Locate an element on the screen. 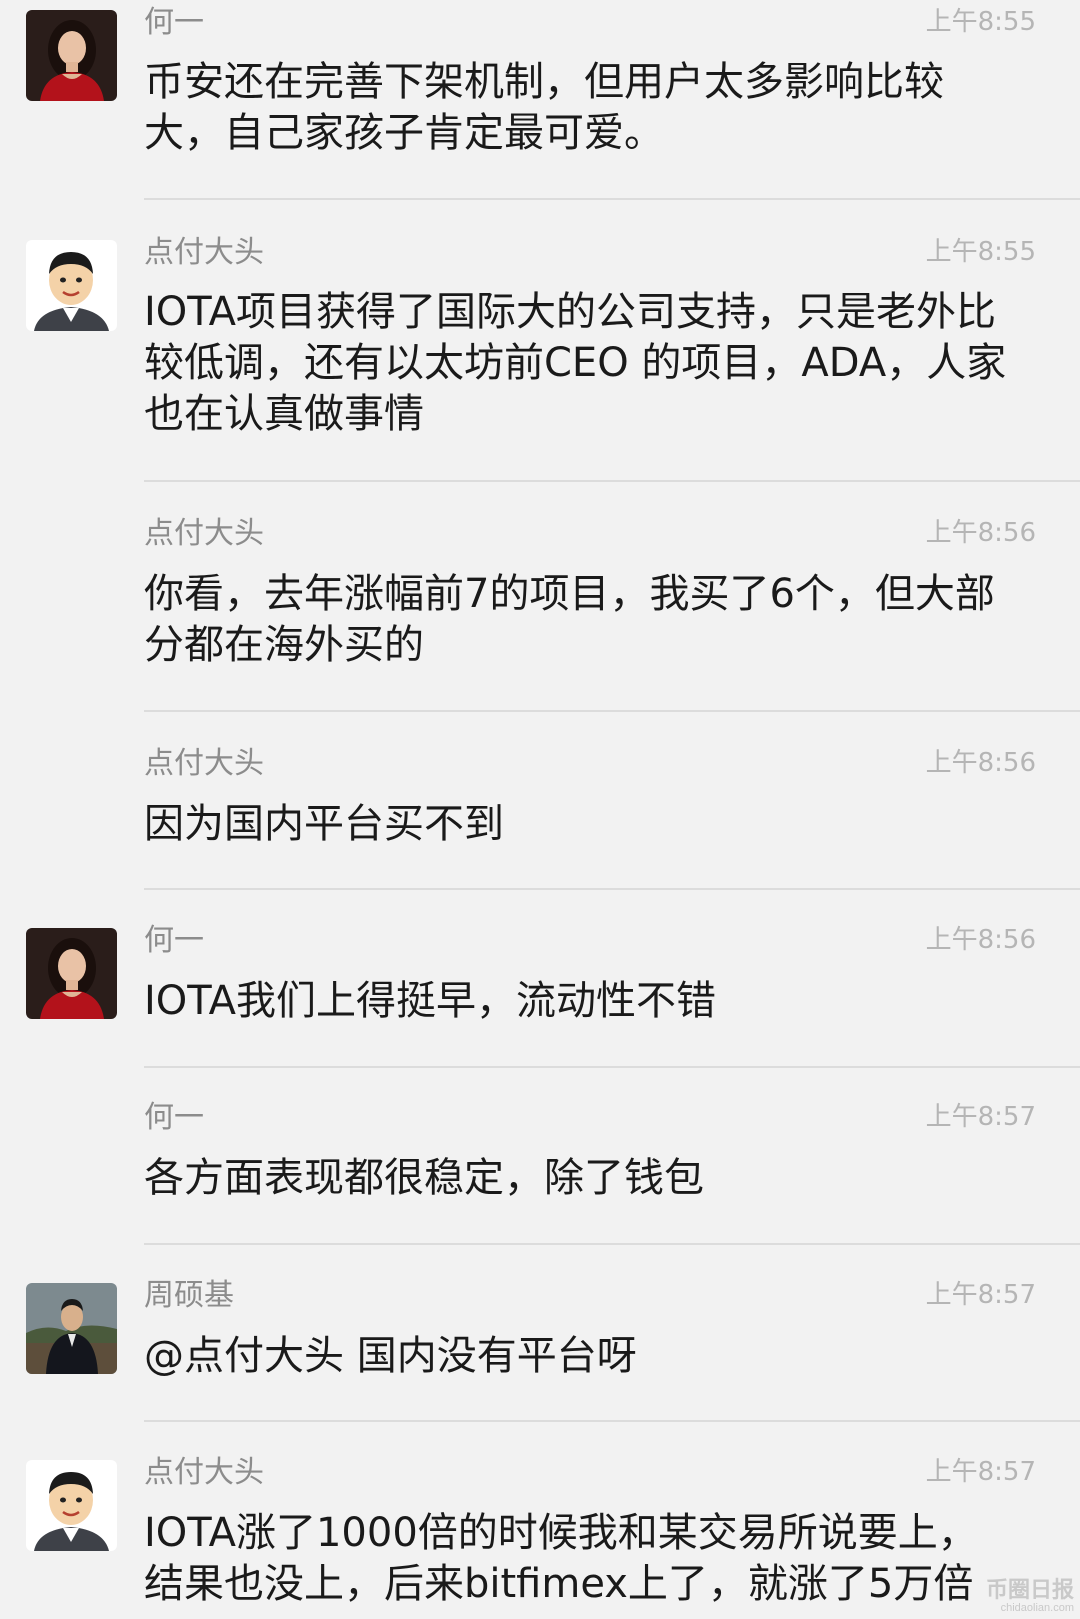  message-text: 你看，去年涨幅前7的项目，我买了6个，但大部分都在海外买的 is located at coordinates (569, 619).